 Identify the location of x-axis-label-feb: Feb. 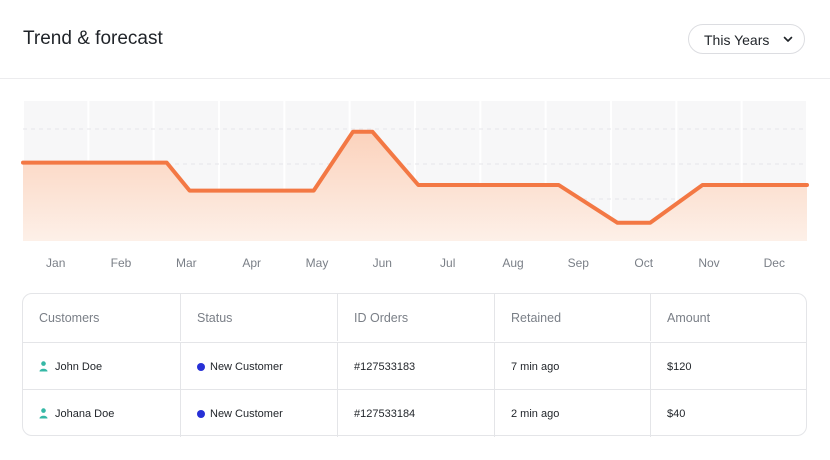
(121, 263).